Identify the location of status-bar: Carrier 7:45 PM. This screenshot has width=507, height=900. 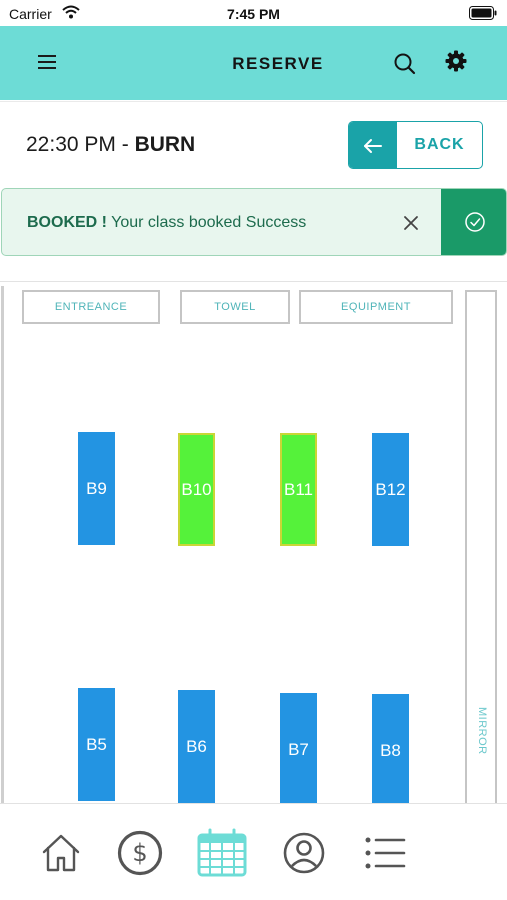
(253, 13).